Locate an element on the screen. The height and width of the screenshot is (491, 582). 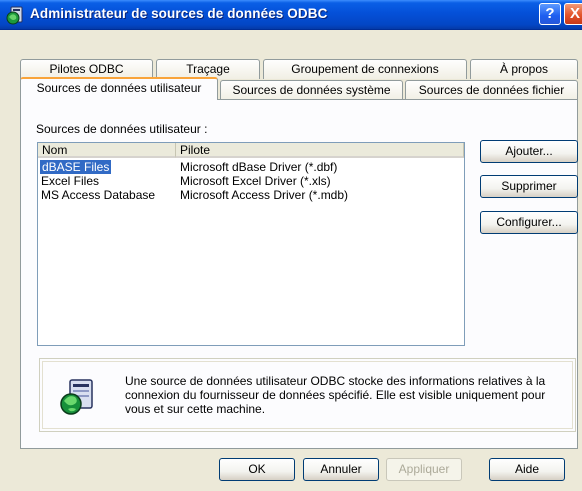
remove-button: Supprimer is located at coordinates (529, 186).